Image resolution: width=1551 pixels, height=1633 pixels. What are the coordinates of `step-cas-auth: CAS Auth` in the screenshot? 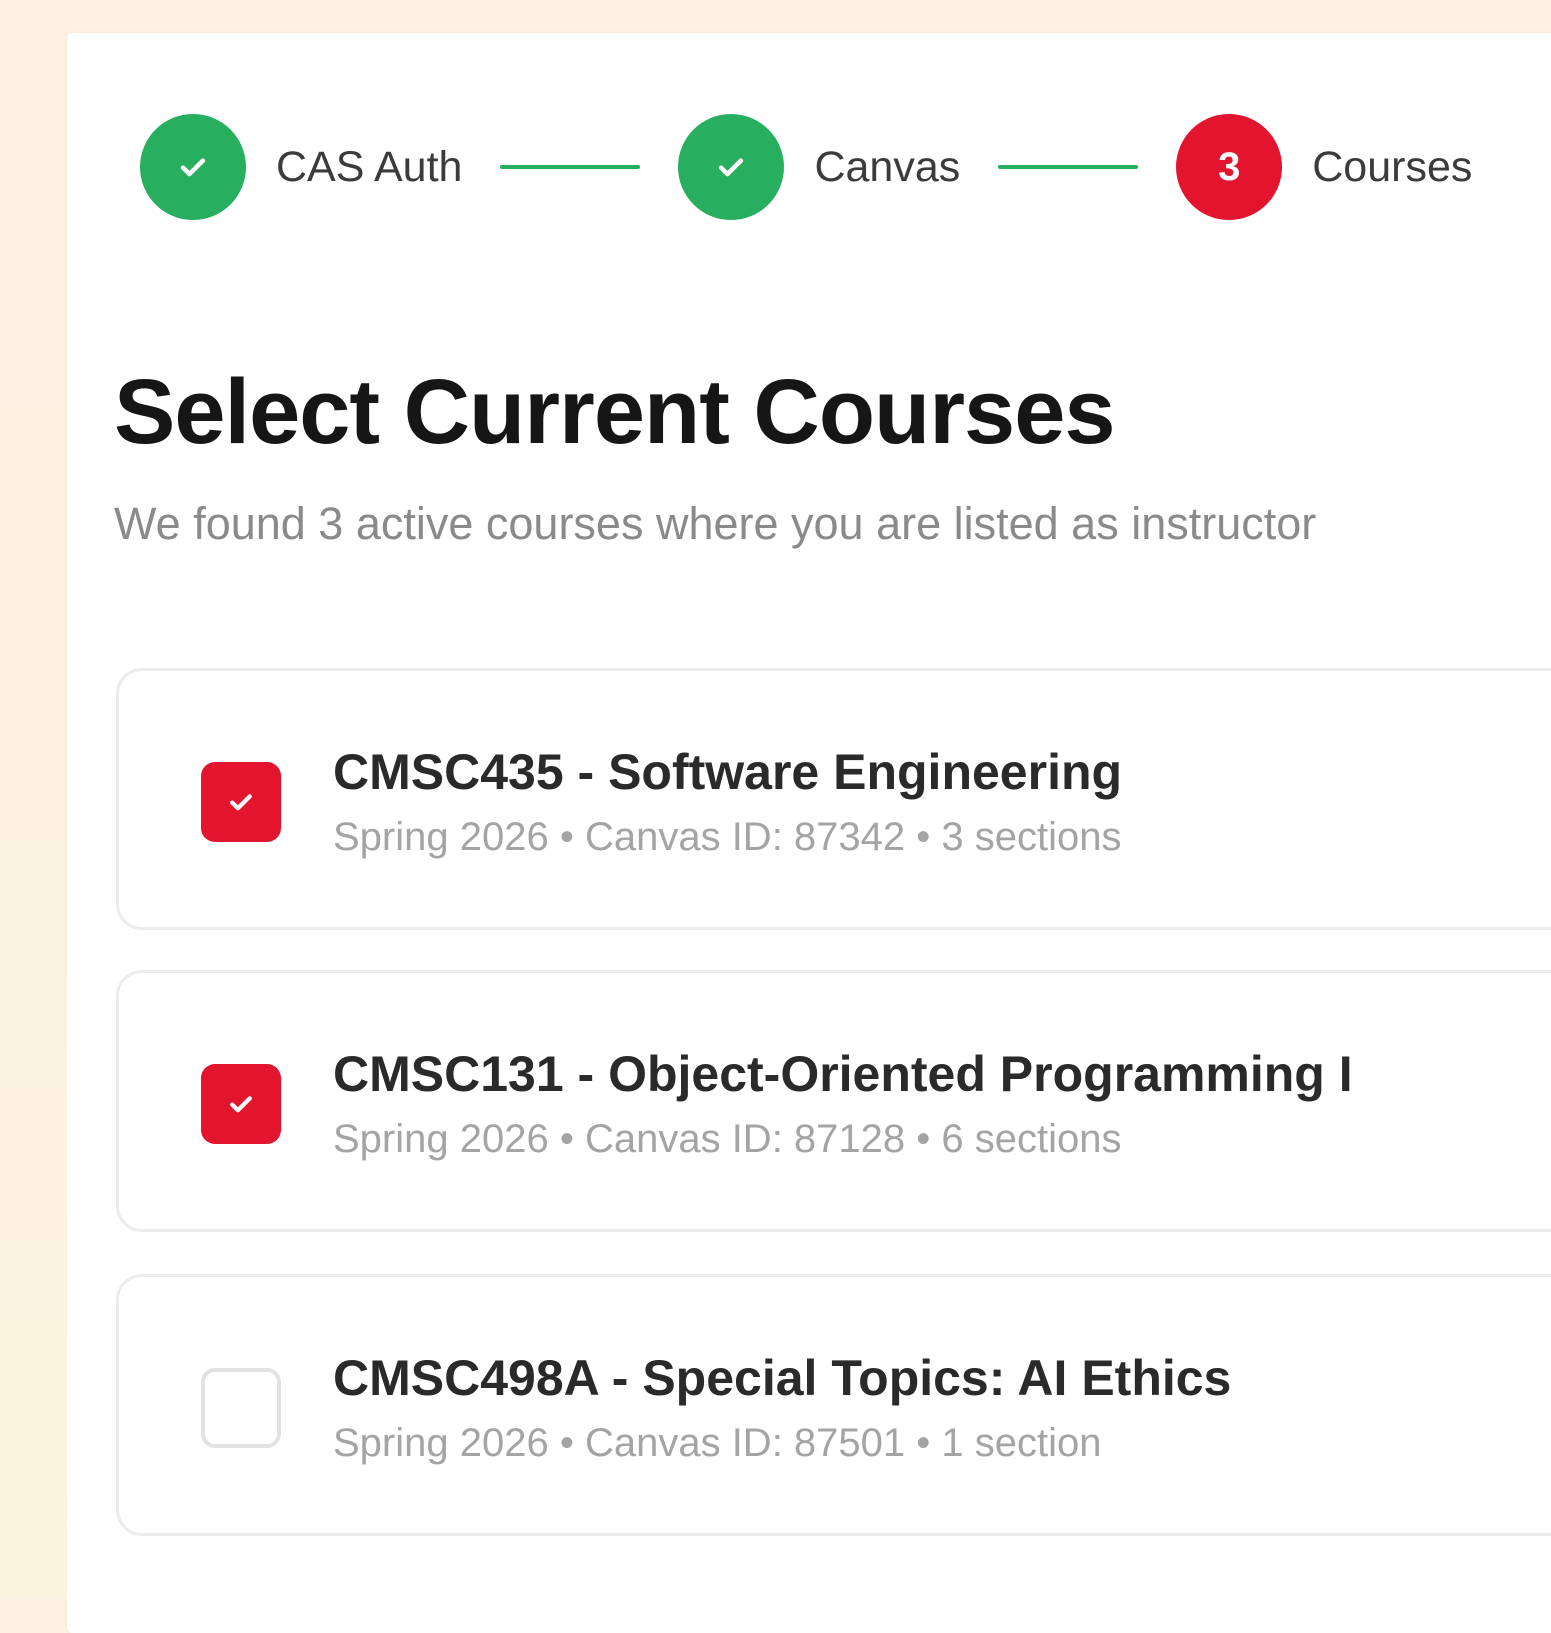 It's located at (301, 167).